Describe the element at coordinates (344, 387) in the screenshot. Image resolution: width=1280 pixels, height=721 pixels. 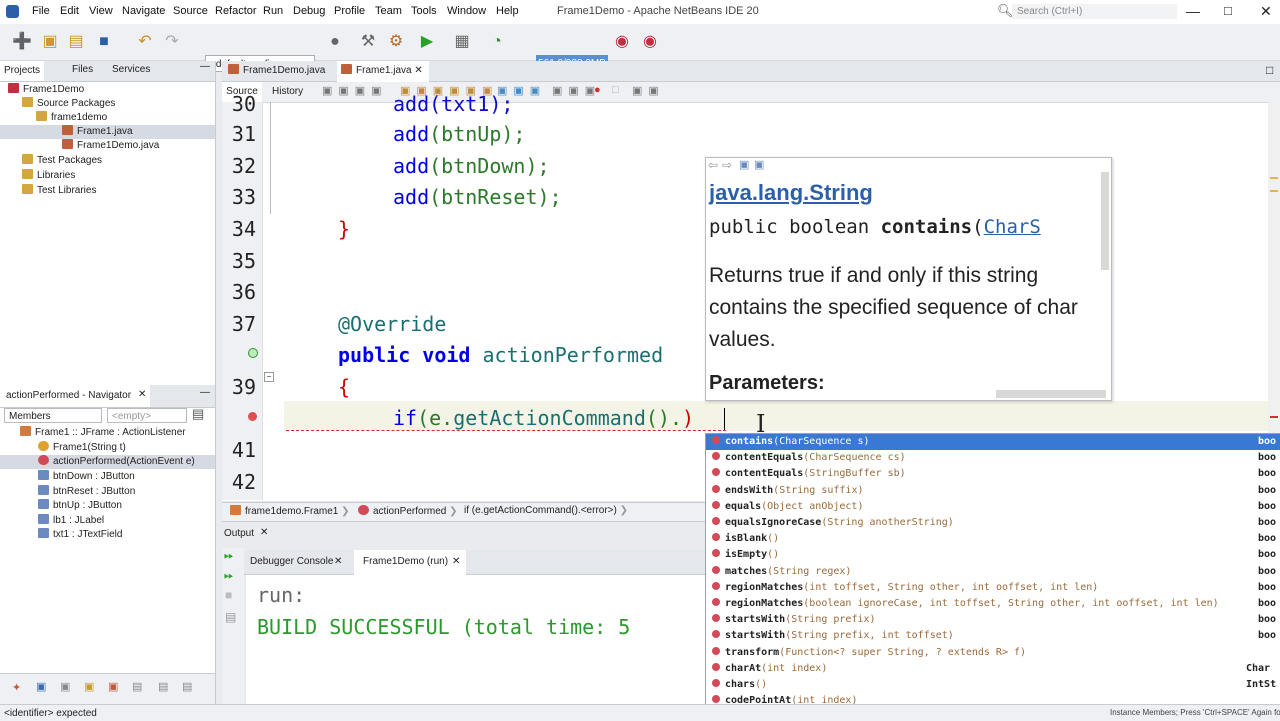
I see `code-line: {` at that location.